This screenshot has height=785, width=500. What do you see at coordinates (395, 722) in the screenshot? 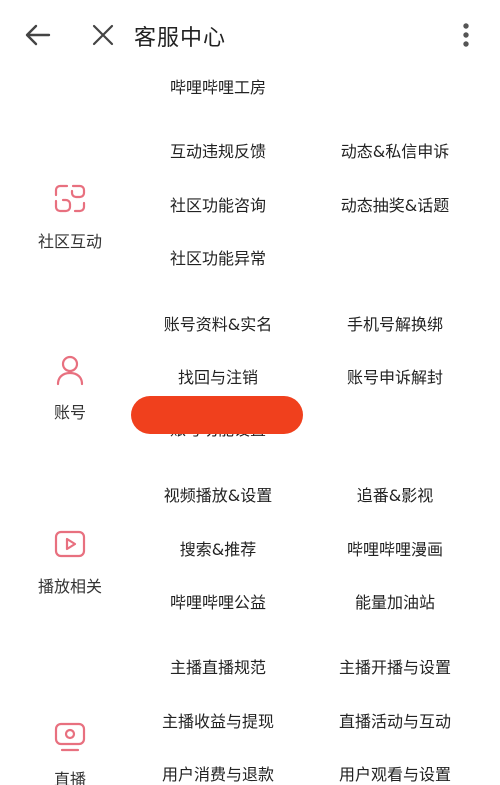
I see `help-item: 直播活动与互动` at bounding box center [395, 722].